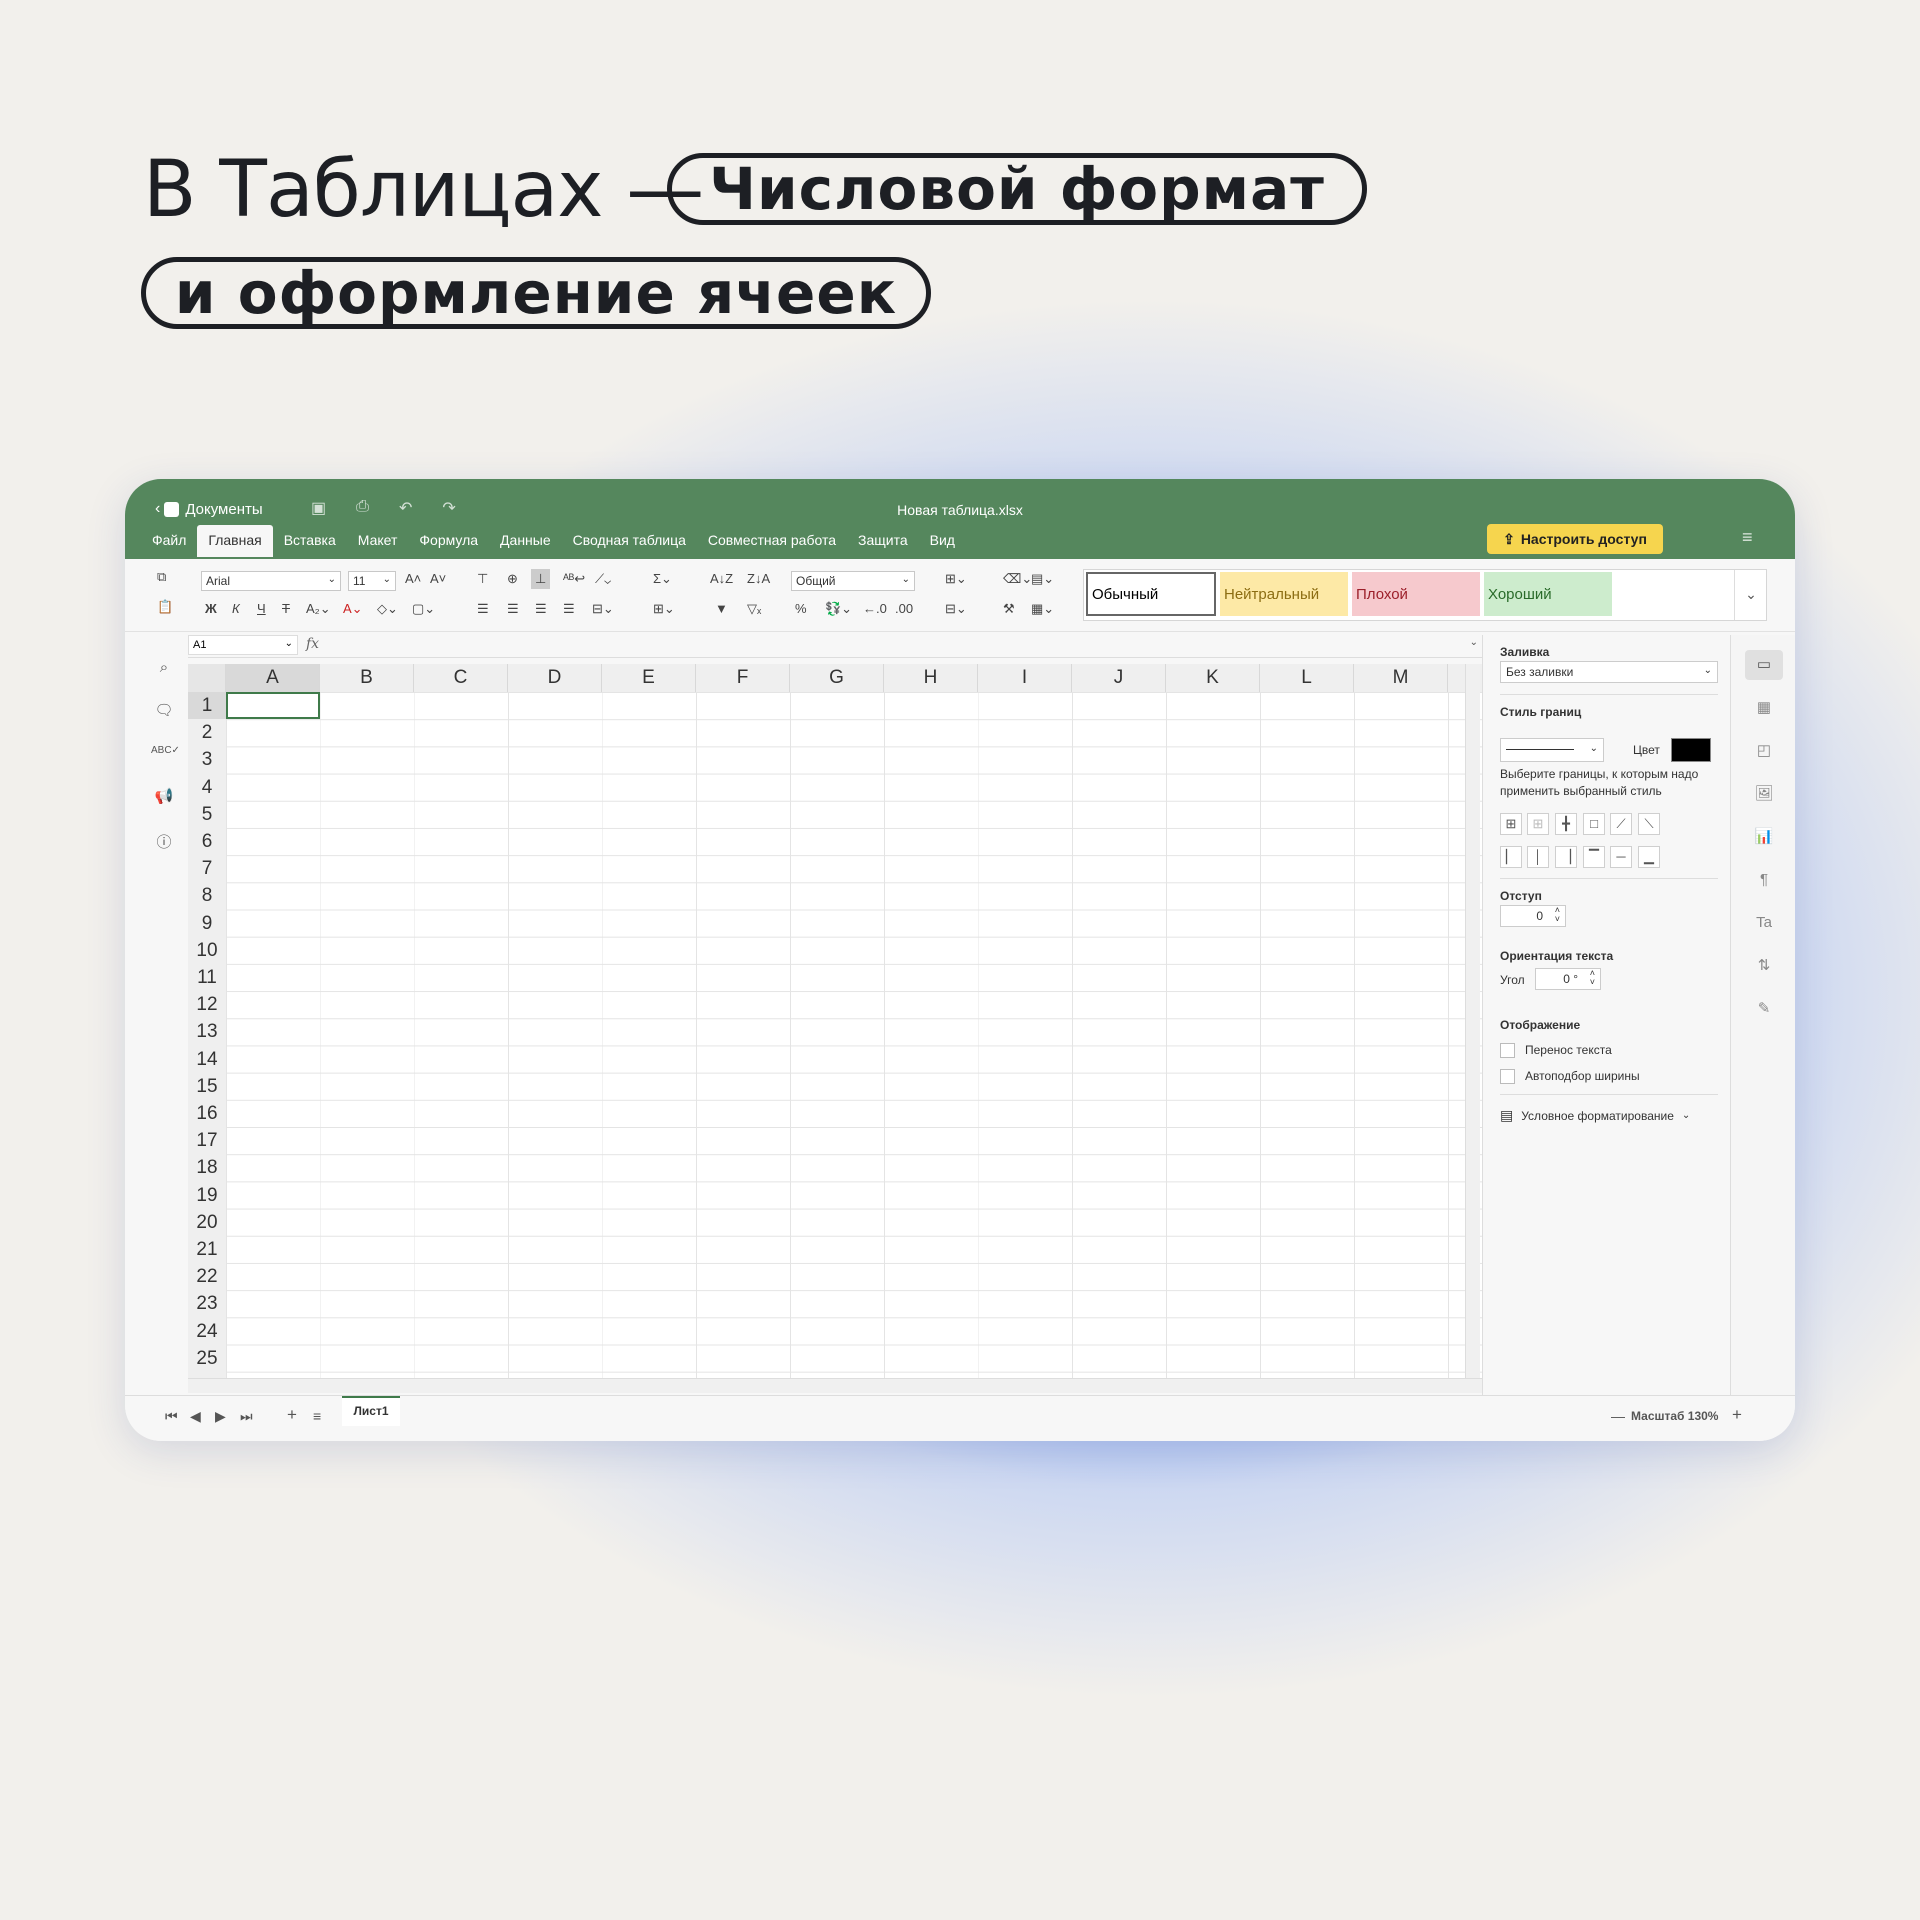  Describe the element at coordinates (207, 678) in the screenshot. I see `select-all-corner` at that location.